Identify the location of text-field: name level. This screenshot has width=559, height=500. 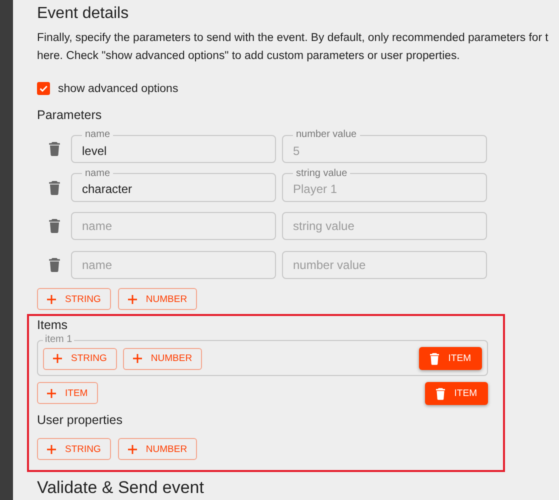
(173, 146).